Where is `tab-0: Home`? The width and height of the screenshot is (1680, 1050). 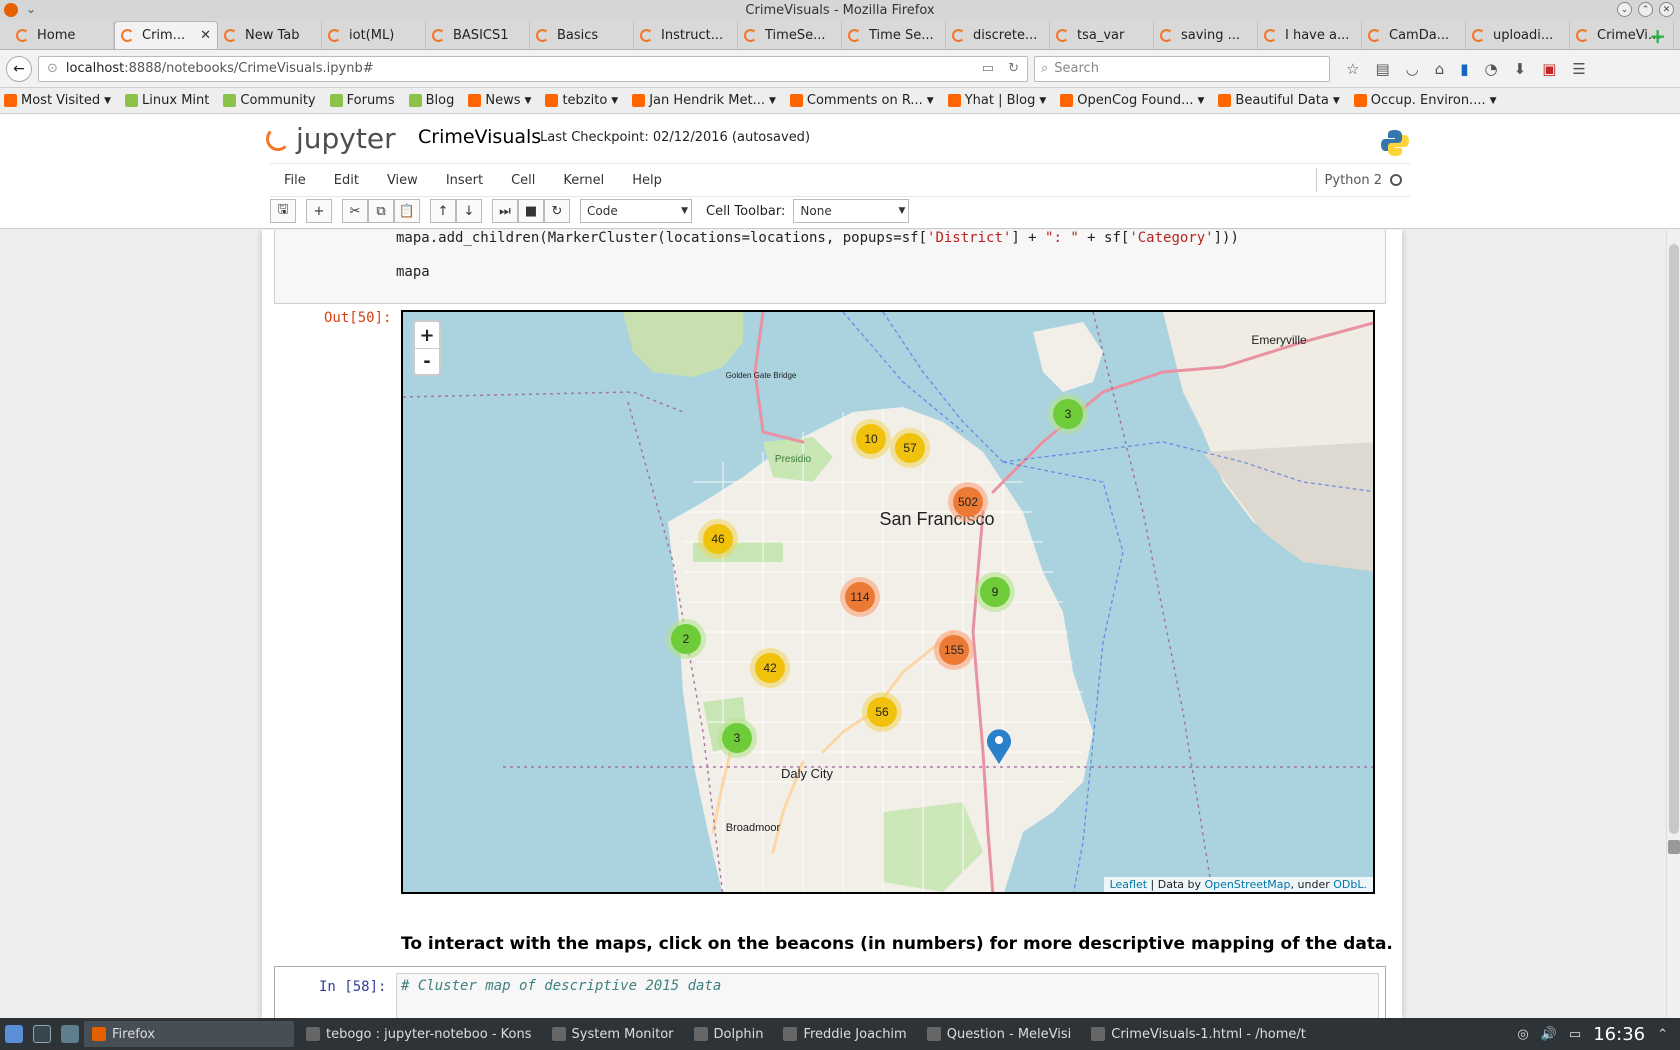 tab-0: Home is located at coordinates (62, 35).